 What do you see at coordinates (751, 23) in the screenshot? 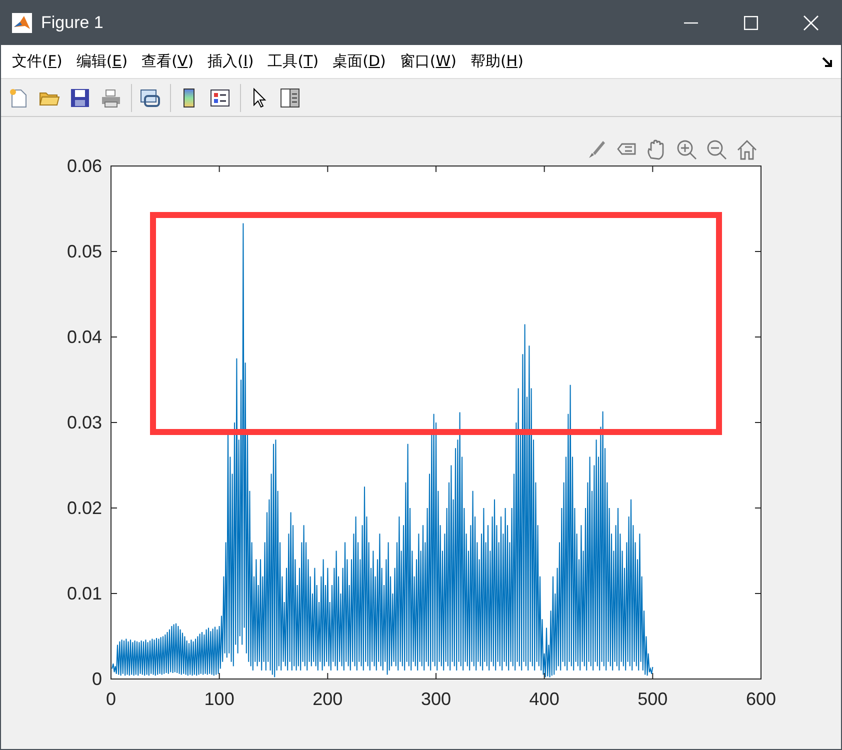
I see `maximize-icon` at bounding box center [751, 23].